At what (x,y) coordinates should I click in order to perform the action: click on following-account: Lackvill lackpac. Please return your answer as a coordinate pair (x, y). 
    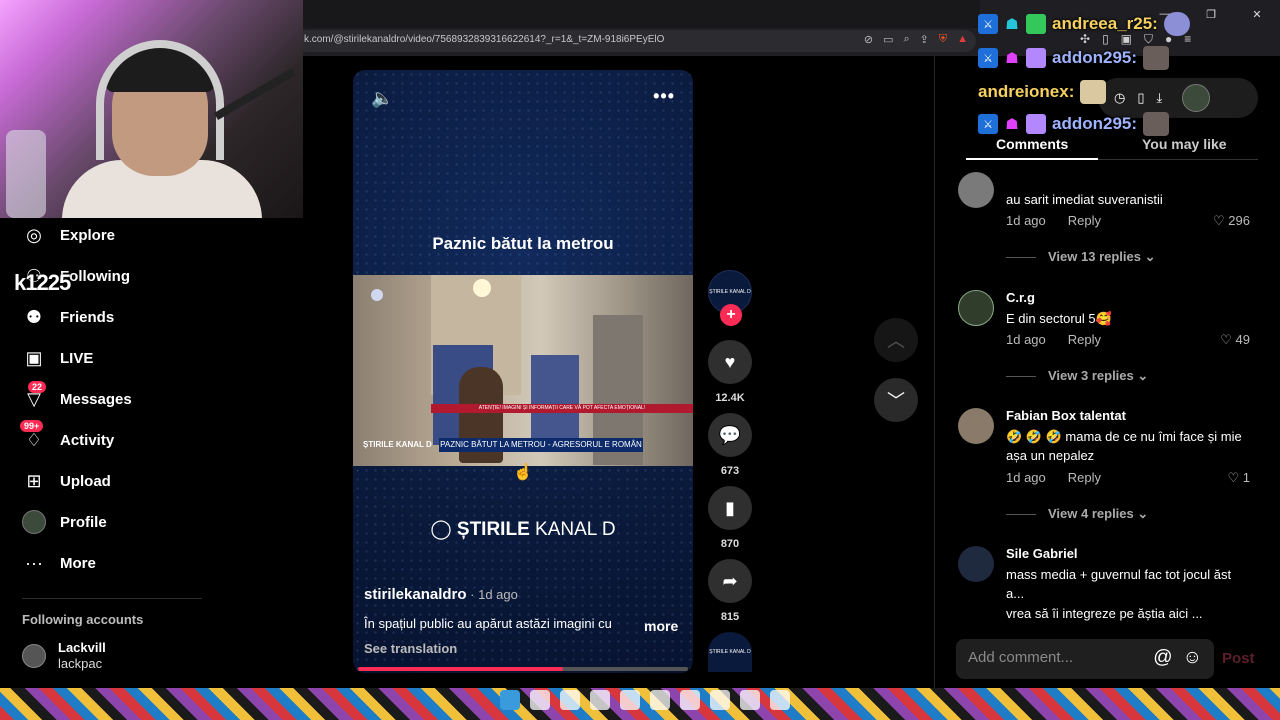
    Looking at the image, I should click on (64, 656).